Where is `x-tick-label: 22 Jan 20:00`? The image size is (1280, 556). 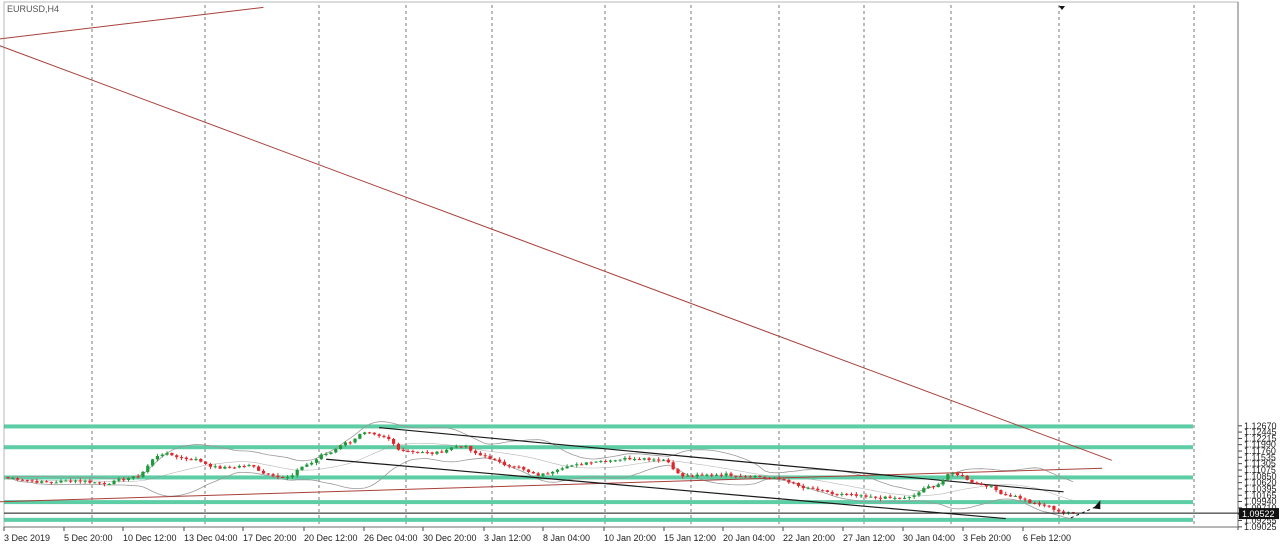 x-tick-label: 22 Jan 20:00 is located at coordinates (809, 538).